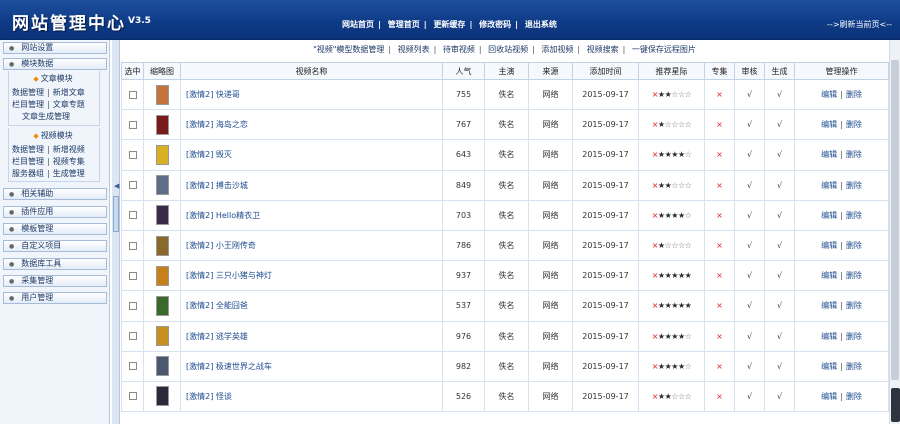  I want to click on text-column-manage-link: 栏目管理, so click(28, 104).